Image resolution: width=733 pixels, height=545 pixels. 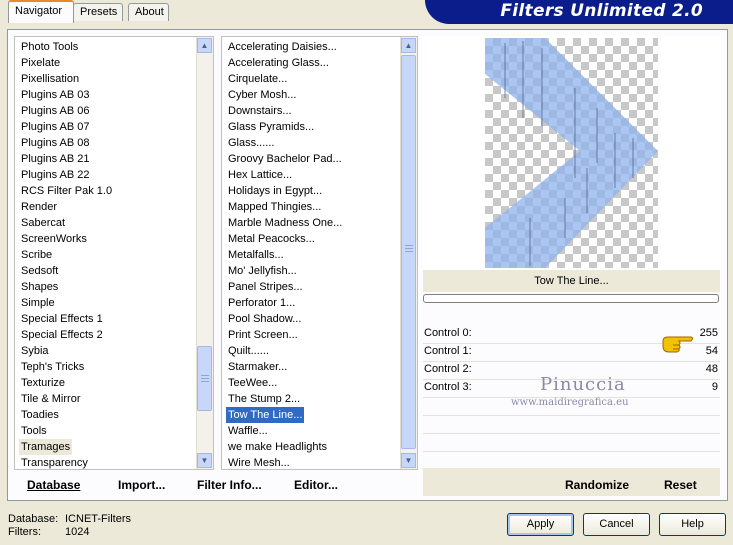 I want to click on control-1-label: Control 1:, so click(x=448, y=351).